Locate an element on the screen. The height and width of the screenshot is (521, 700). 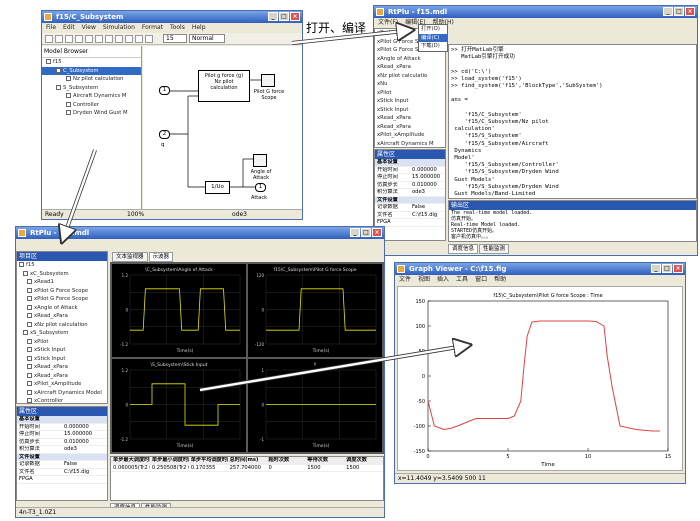
tree-item-selected: C_Subsystem is located at coordinates (91, 70).